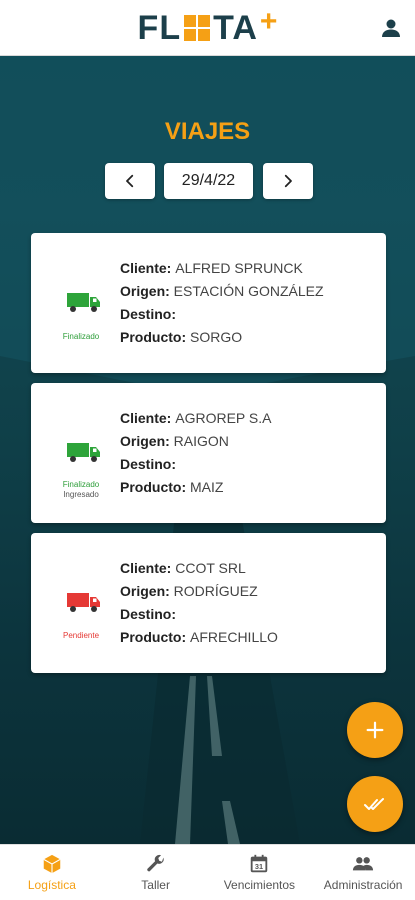 This screenshot has height=900, width=415. What do you see at coordinates (235, 27) in the screenshot?
I see `logo-text-right: TA` at bounding box center [235, 27].